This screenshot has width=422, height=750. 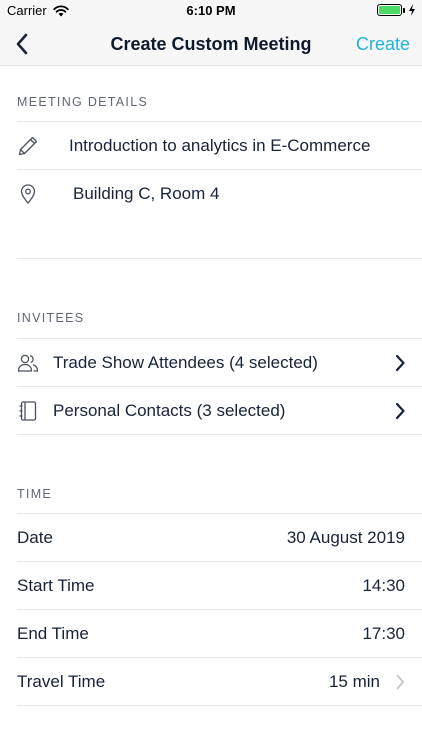 I want to click on battery-indicator, so click(x=396, y=10).